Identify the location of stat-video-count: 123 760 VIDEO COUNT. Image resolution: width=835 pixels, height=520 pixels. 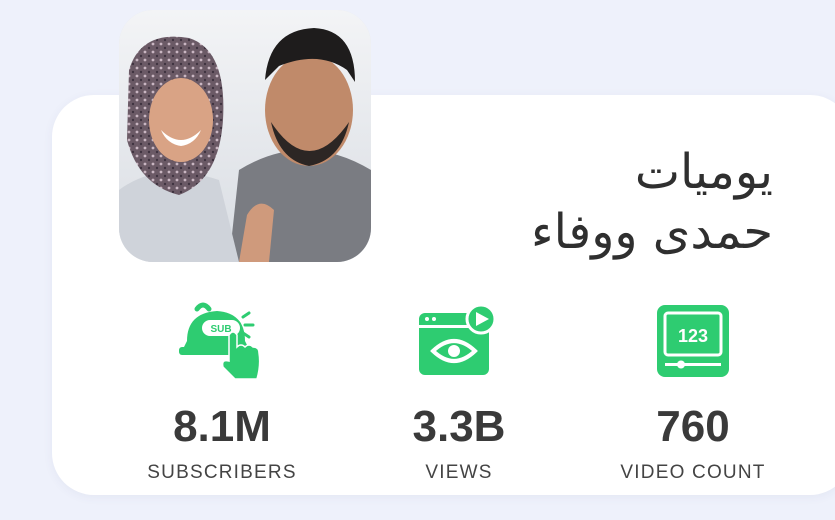
(693, 392).